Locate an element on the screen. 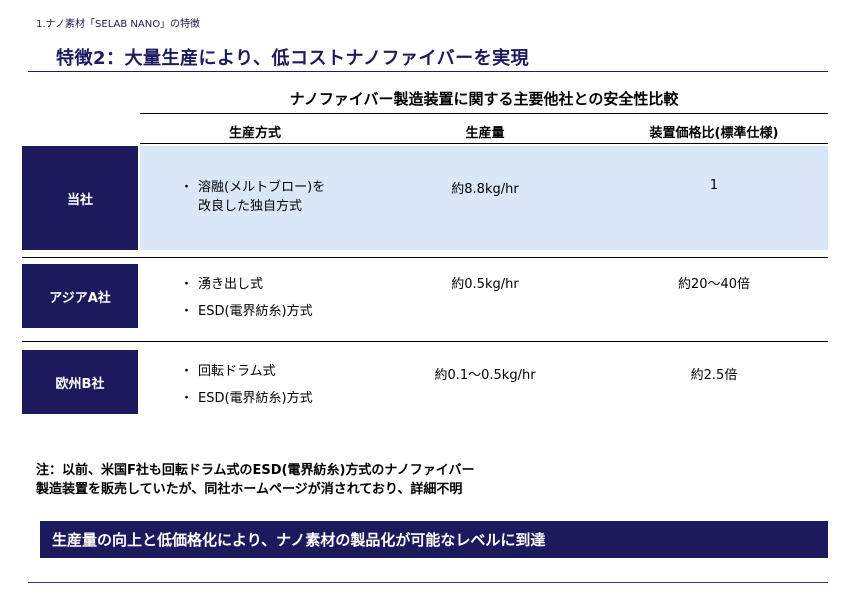  column-header-method: 生産方式 is located at coordinates (254, 133).